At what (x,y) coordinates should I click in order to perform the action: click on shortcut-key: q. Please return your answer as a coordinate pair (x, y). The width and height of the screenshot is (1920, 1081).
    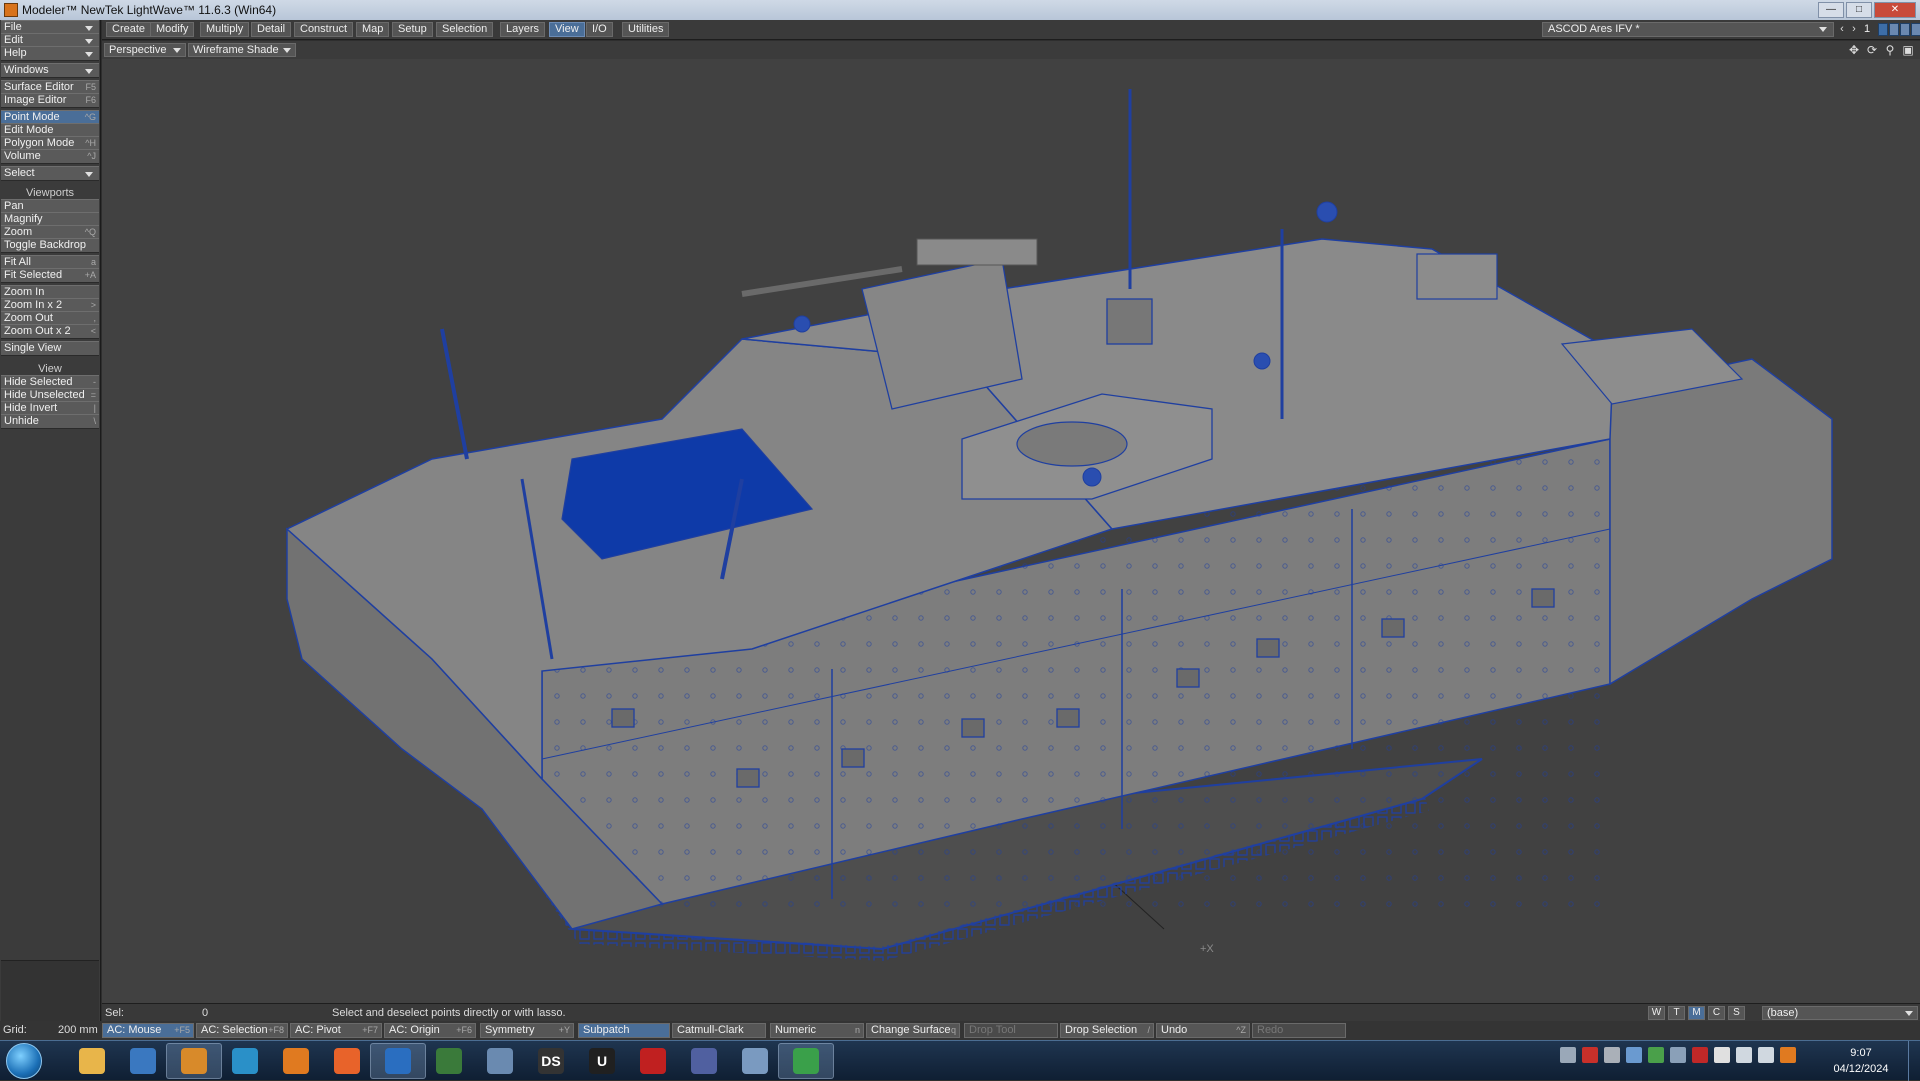
    Looking at the image, I should click on (953, 1030).